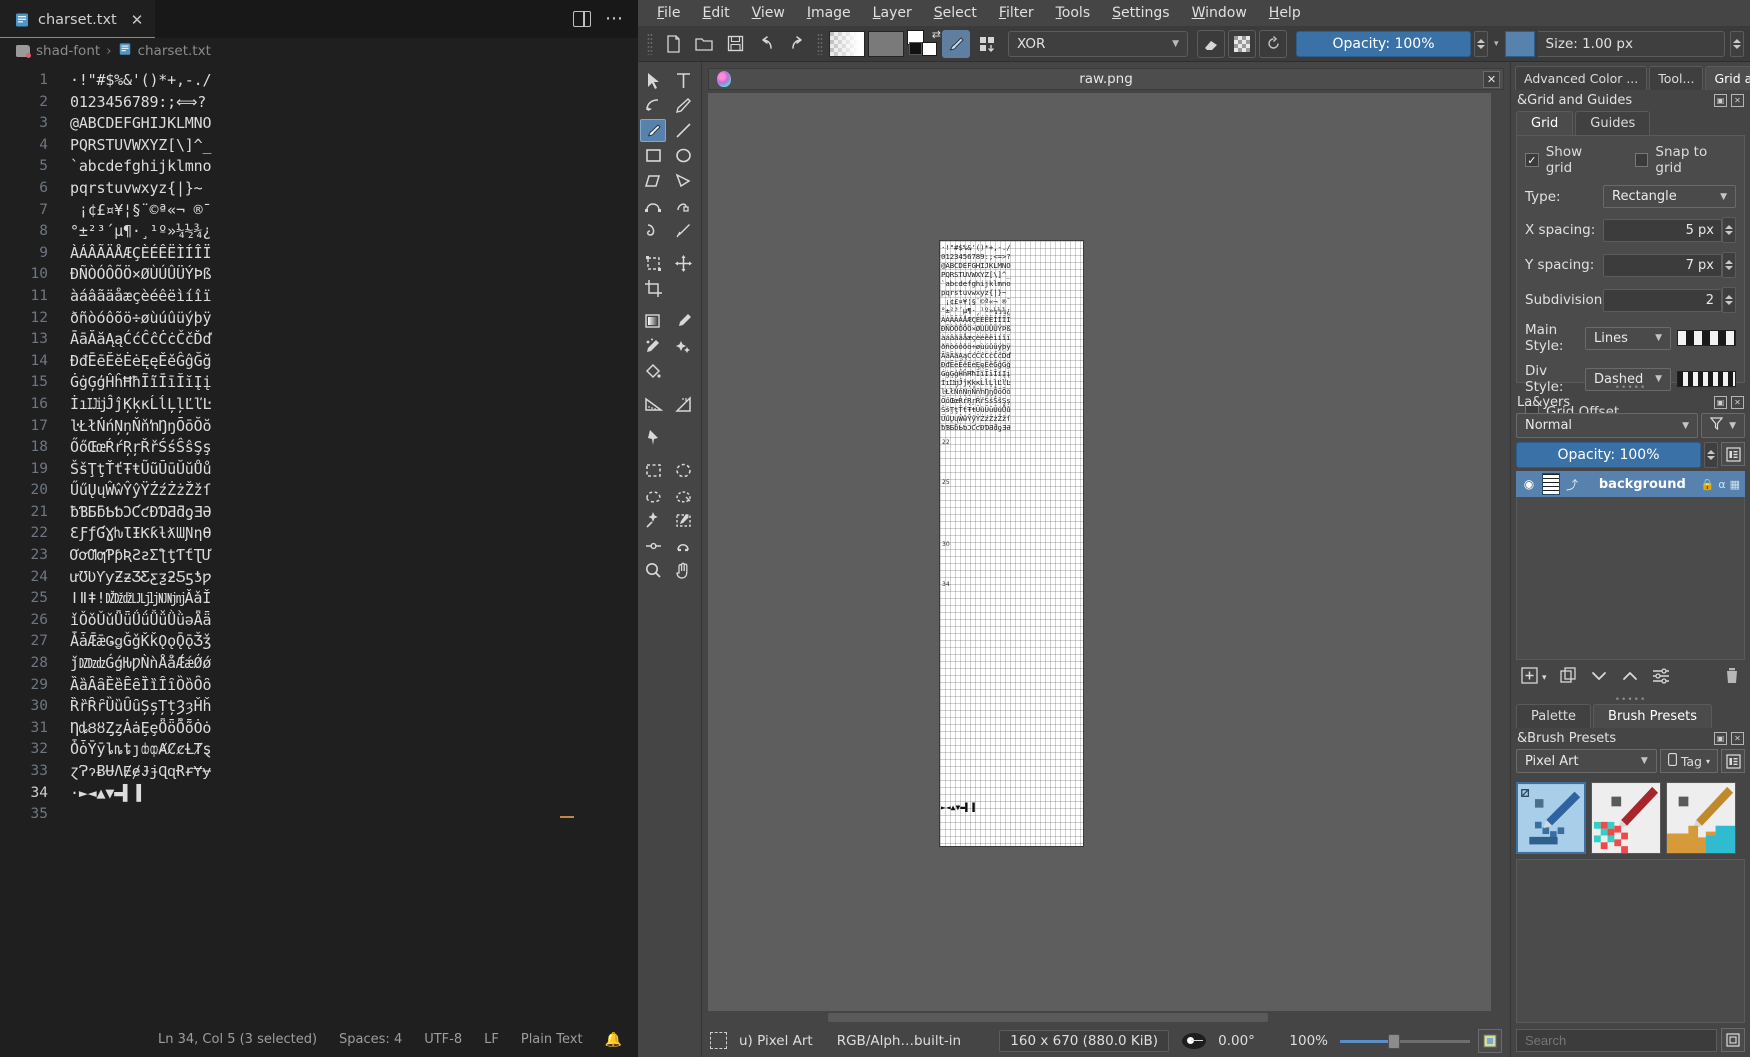 The height and width of the screenshot is (1057, 1750). Describe the element at coordinates (1631, 43) in the screenshot. I see `brush-size-field: Size: 1.00 px` at that location.